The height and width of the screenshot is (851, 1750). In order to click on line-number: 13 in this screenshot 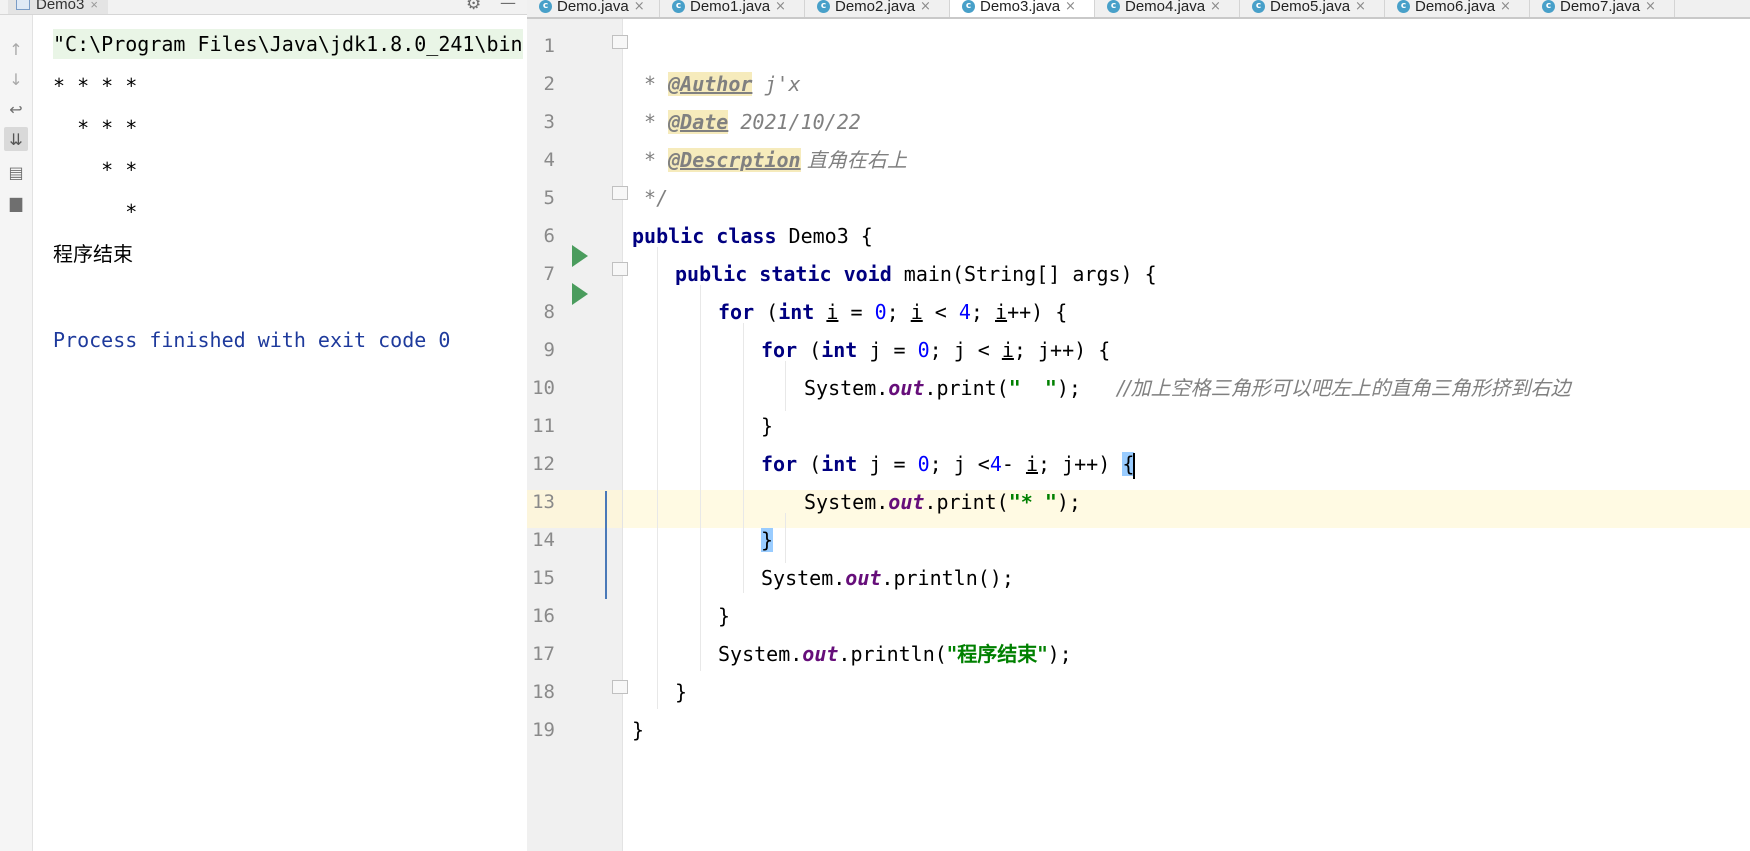, I will do `click(543, 502)`.